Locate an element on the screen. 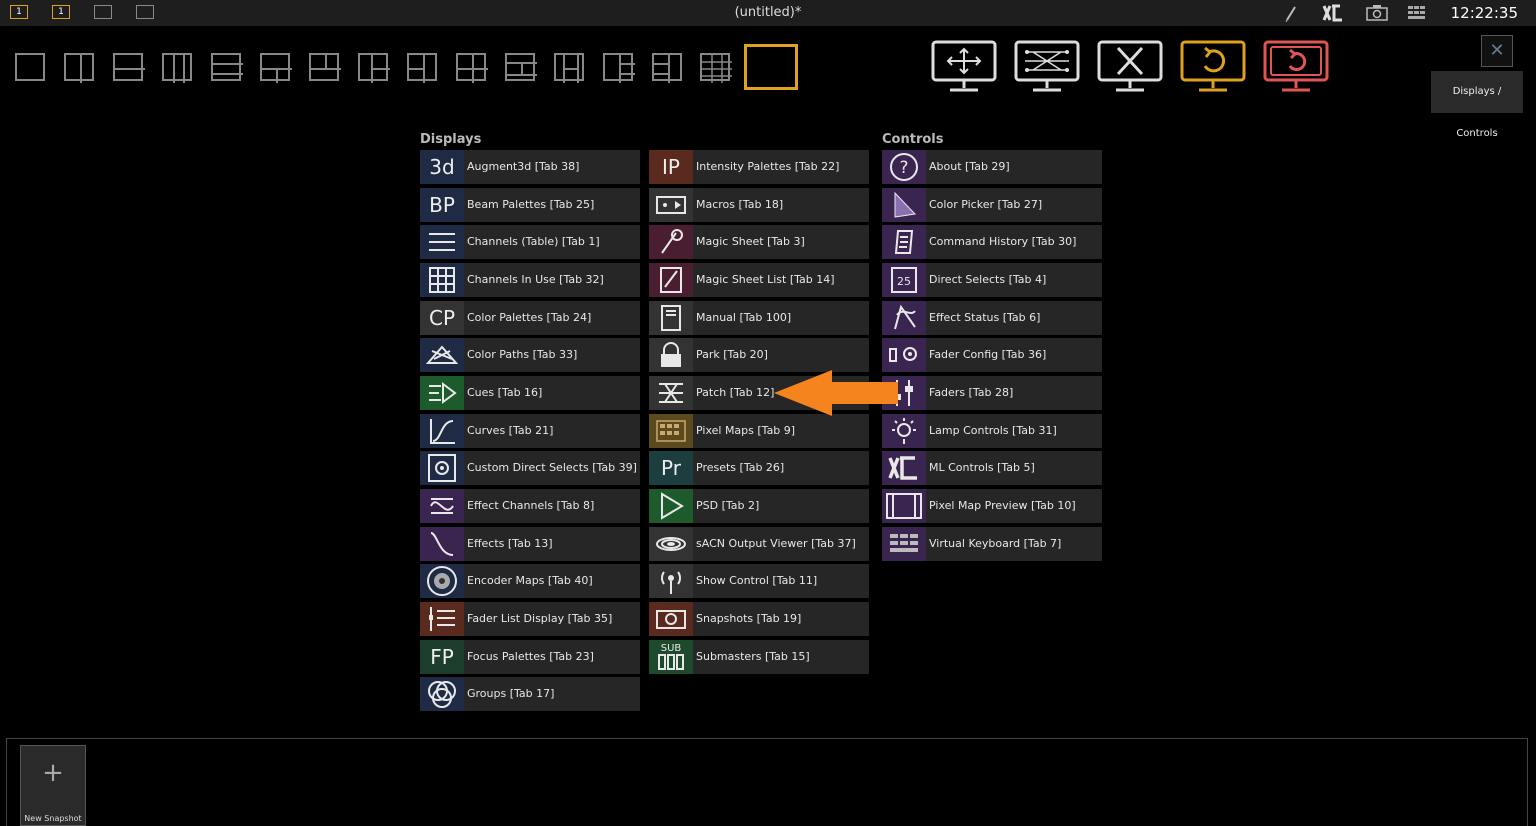 The height and width of the screenshot is (826, 1536). list-item: ML Controls [Tab 5] is located at coordinates (992, 468).